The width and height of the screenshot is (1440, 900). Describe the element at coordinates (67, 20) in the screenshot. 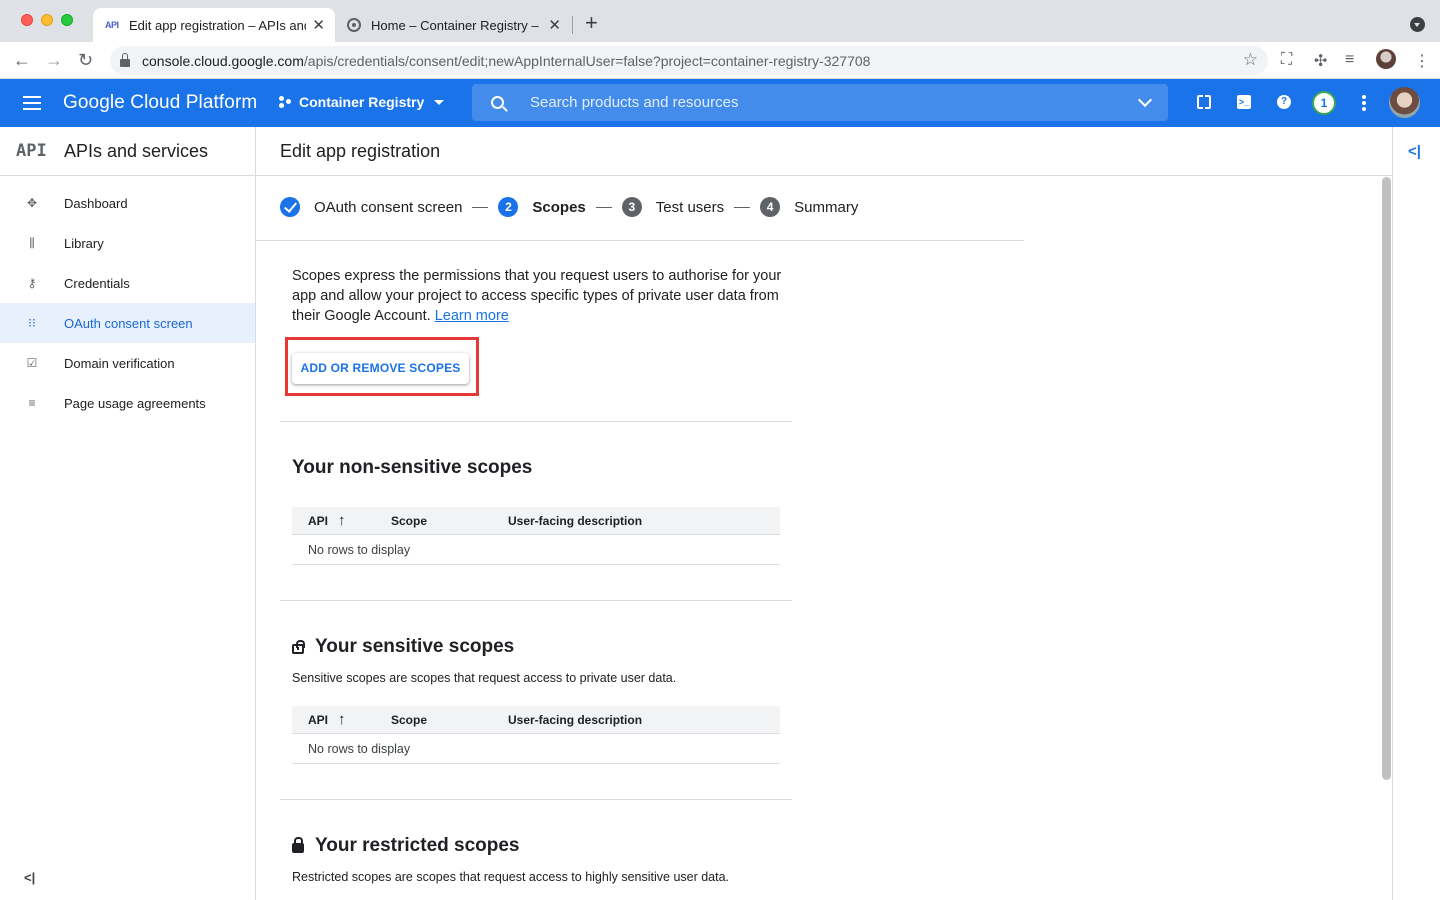

I see `window-zoom-button` at that location.